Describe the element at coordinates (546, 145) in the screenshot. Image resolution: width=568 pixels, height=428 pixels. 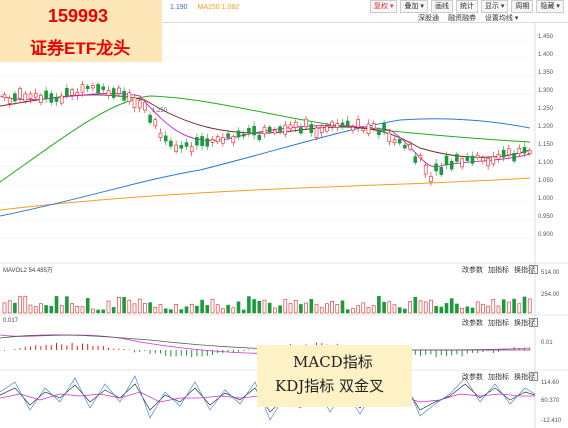
I see `price-tick: 1.150` at that location.